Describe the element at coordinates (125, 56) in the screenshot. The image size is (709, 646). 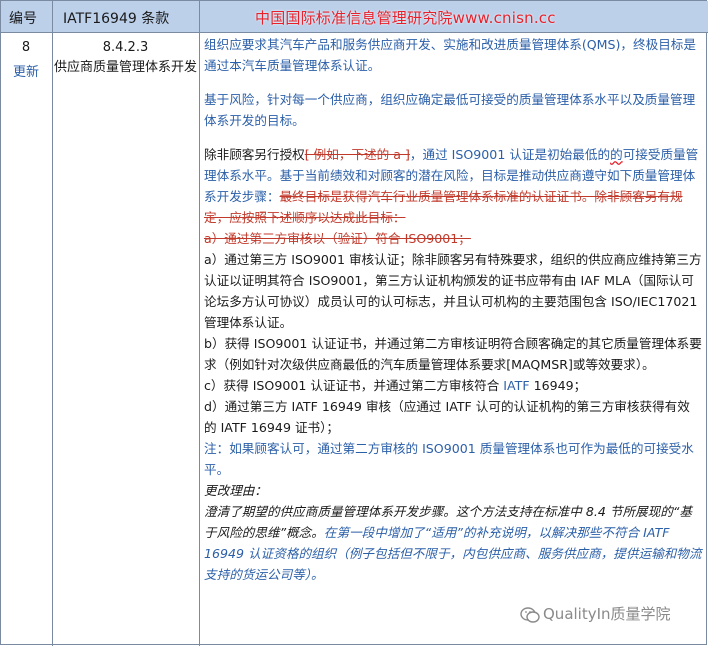
I see `clause-cell: 8.4.2.3 供应商质量管理体系开发` at that location.